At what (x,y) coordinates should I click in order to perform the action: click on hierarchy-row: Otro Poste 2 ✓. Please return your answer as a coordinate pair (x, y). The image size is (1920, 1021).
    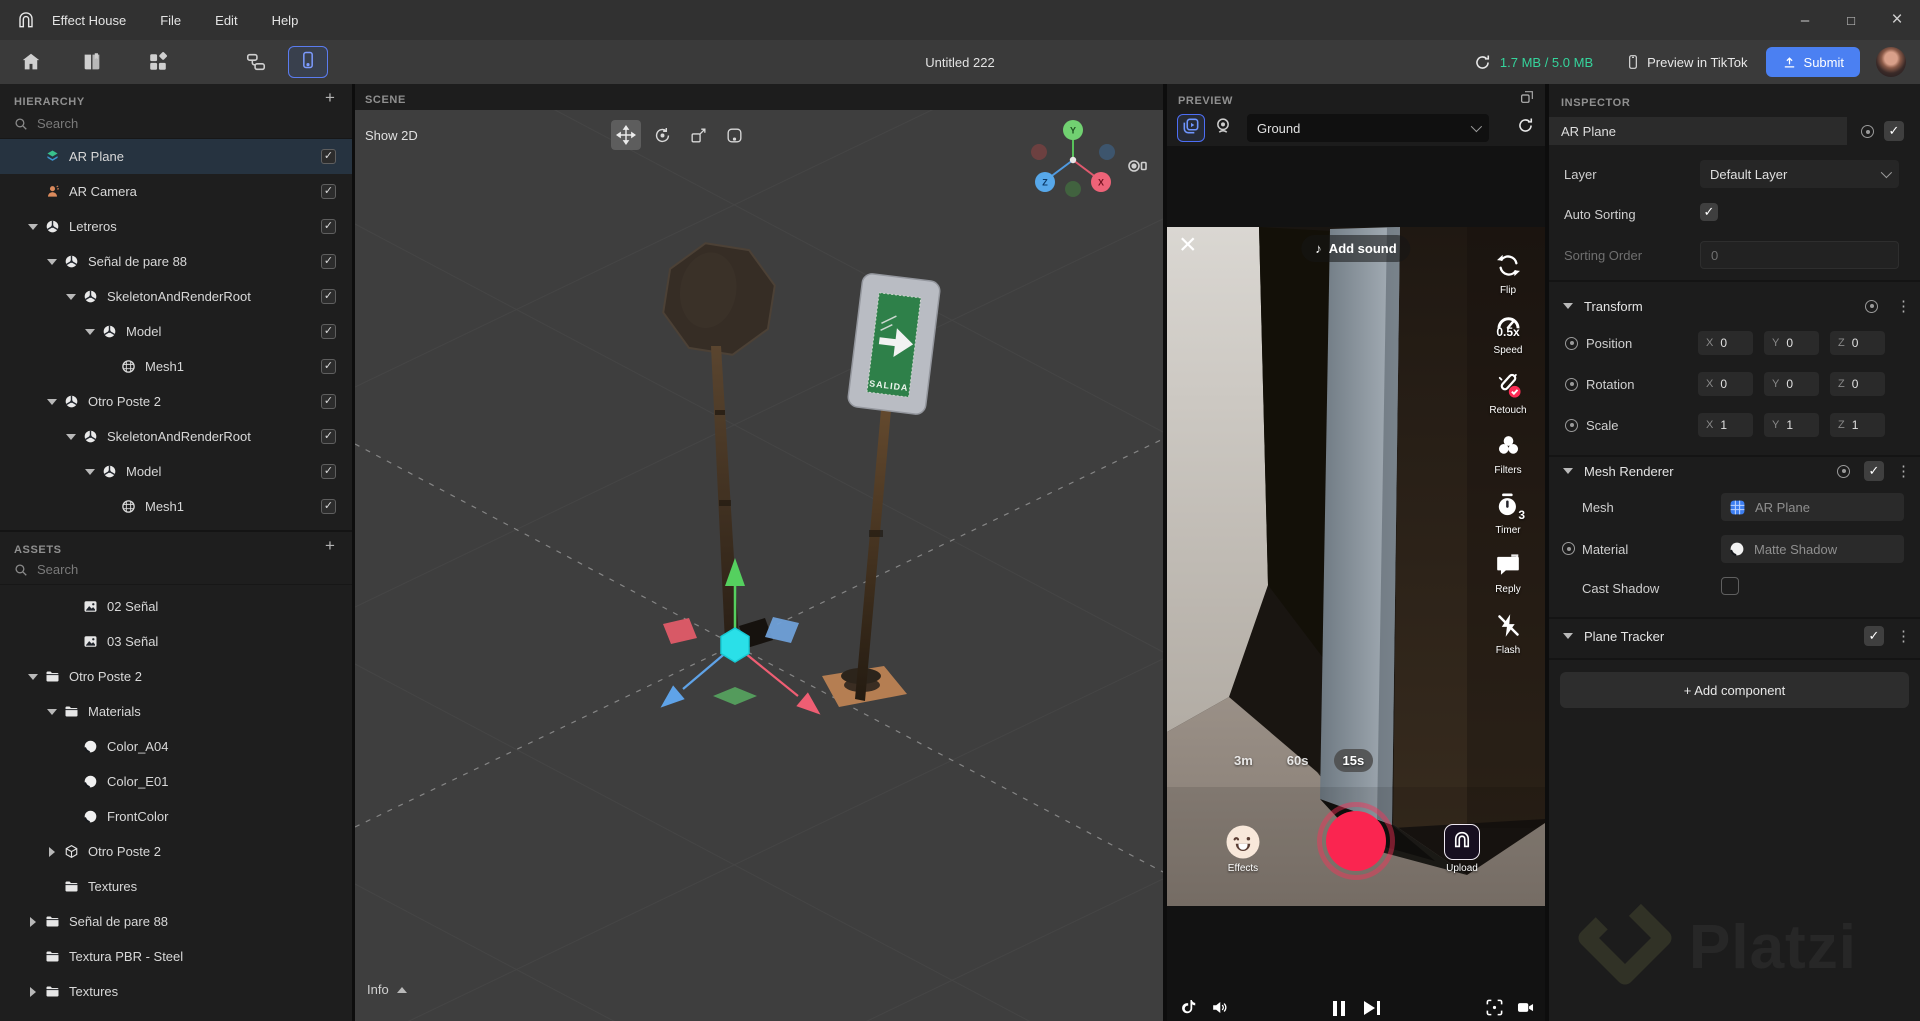
    Looking at the image, I should click on (176, 401).